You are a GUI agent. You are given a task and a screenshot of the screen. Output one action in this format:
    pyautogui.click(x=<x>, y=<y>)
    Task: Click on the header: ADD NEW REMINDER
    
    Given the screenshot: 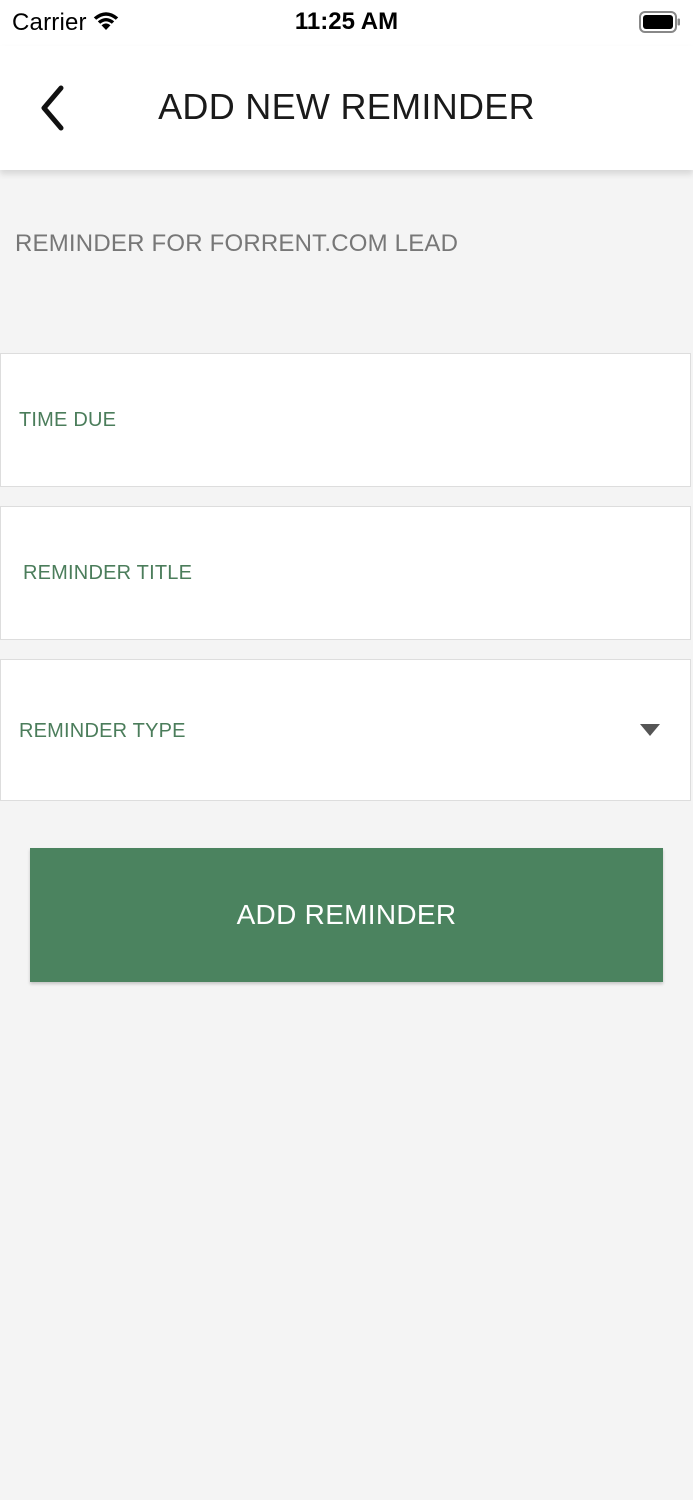 What is the action you would take?
    pyautogui.click(x=346, y=108)
    